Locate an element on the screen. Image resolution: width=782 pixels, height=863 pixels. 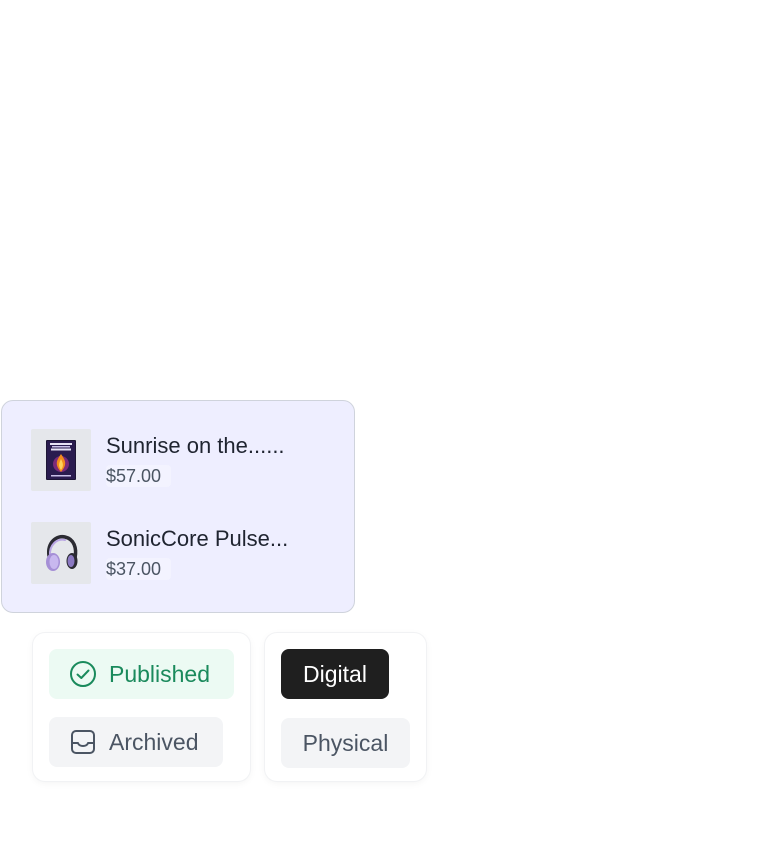
type-chip-physical: Physical is located at coordinates (345, 743).